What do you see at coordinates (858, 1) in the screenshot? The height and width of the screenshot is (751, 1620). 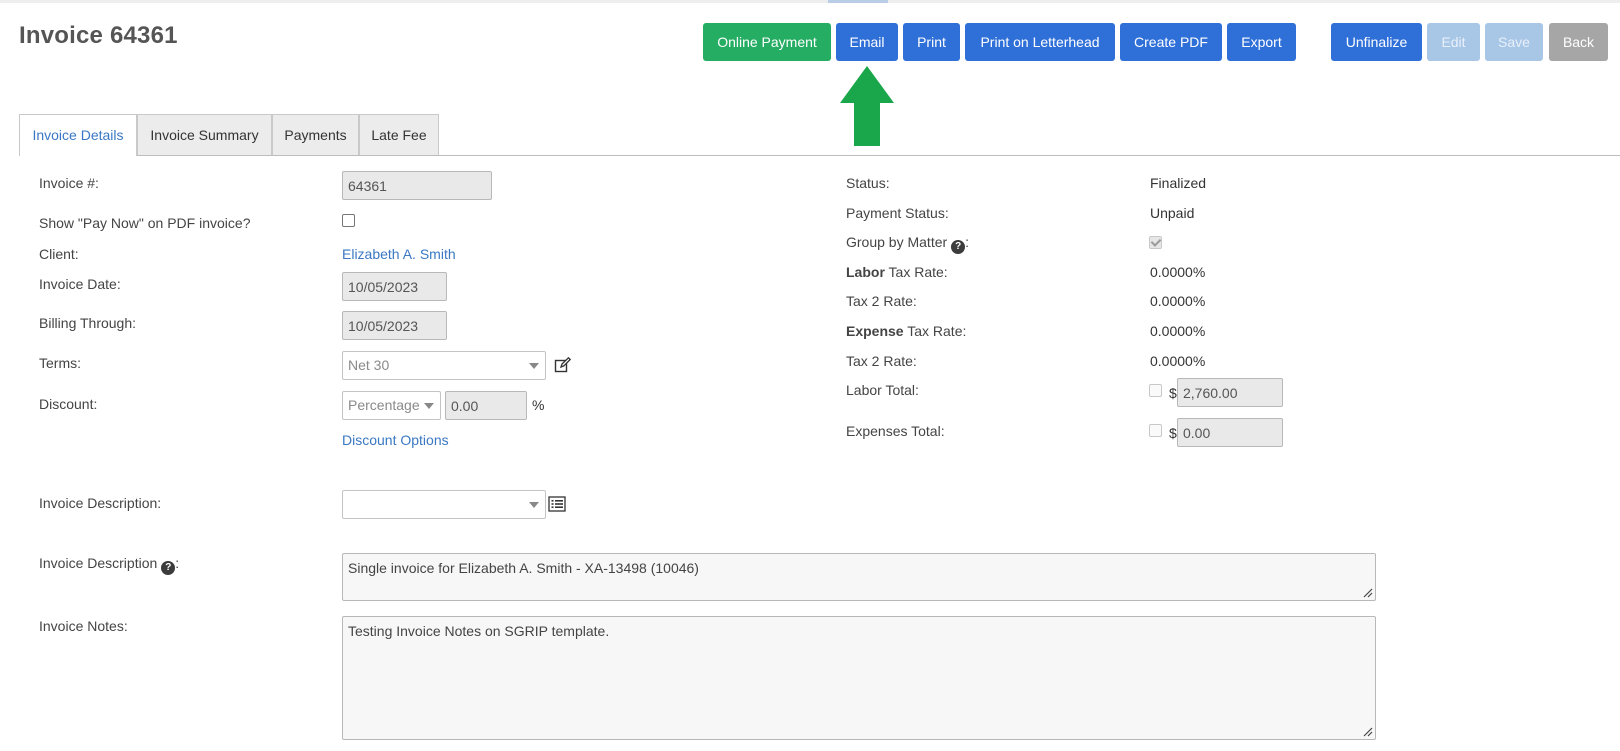 I see `top-border-accent` at bounding box center [858, 1].